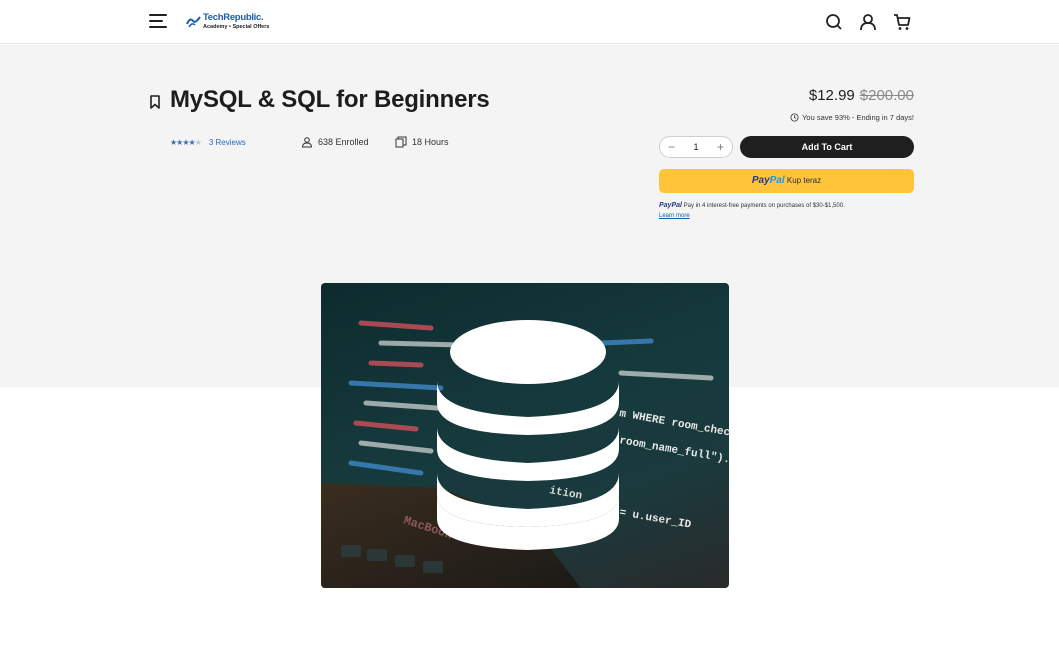  I want to click on learn-more-link: Learn more, so click(674, 216).